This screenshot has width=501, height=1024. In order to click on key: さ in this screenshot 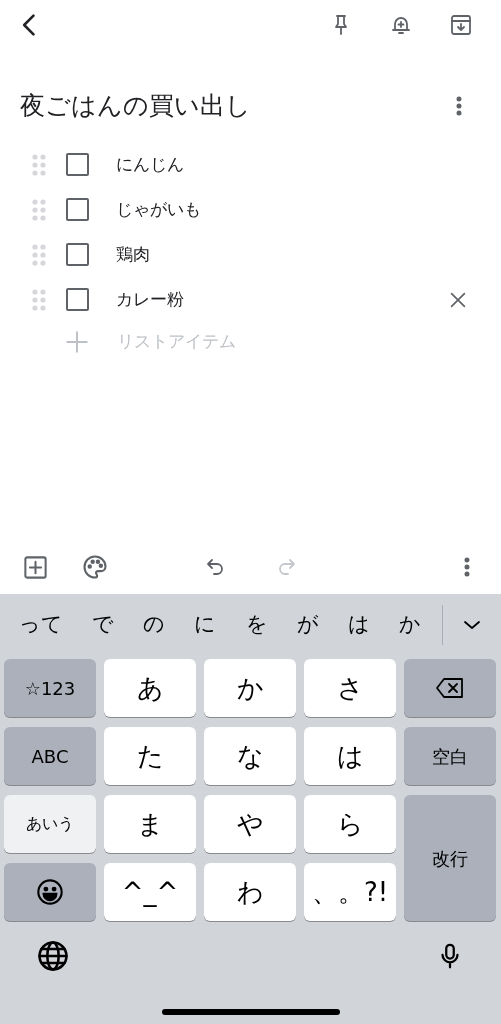, I will do `click(350, 688)`.